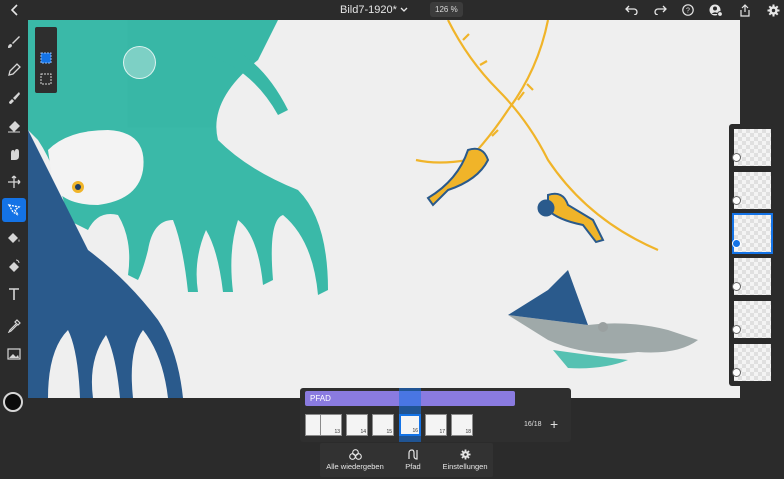 The width and height of the screenshot is (784, 479). What do you see at coordinates (355, 454) in the screenshot?
I see `onion-skin-icon` at bounding box center [355, 454].